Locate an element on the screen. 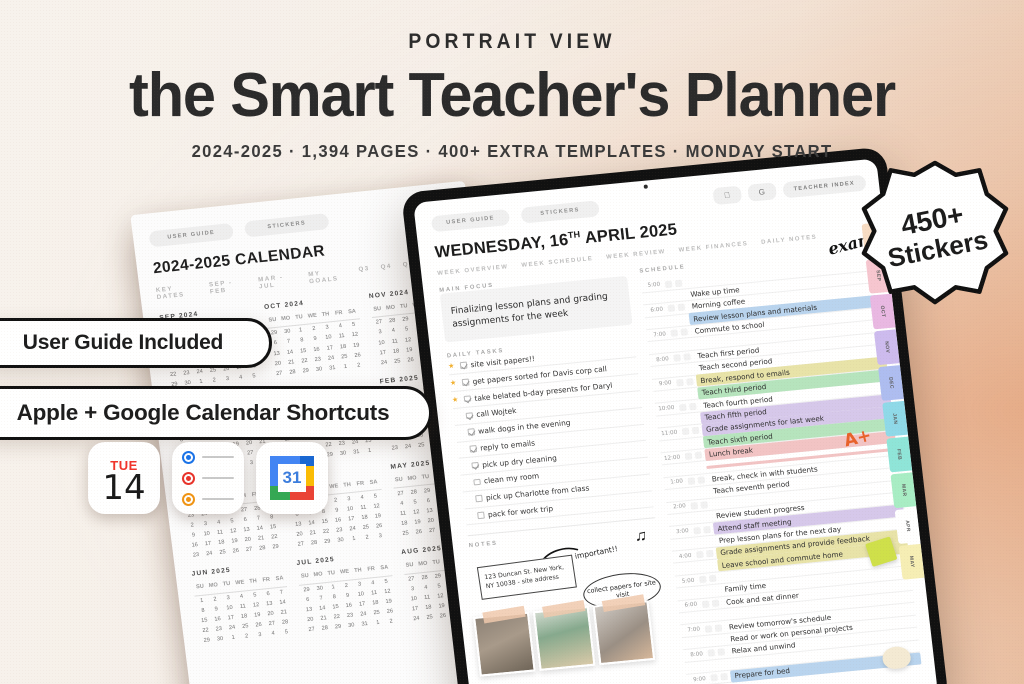 This screenshot has height=684, width=1024. week-tab-2: WEEK REVIEW is located at coordinates (636, 255).